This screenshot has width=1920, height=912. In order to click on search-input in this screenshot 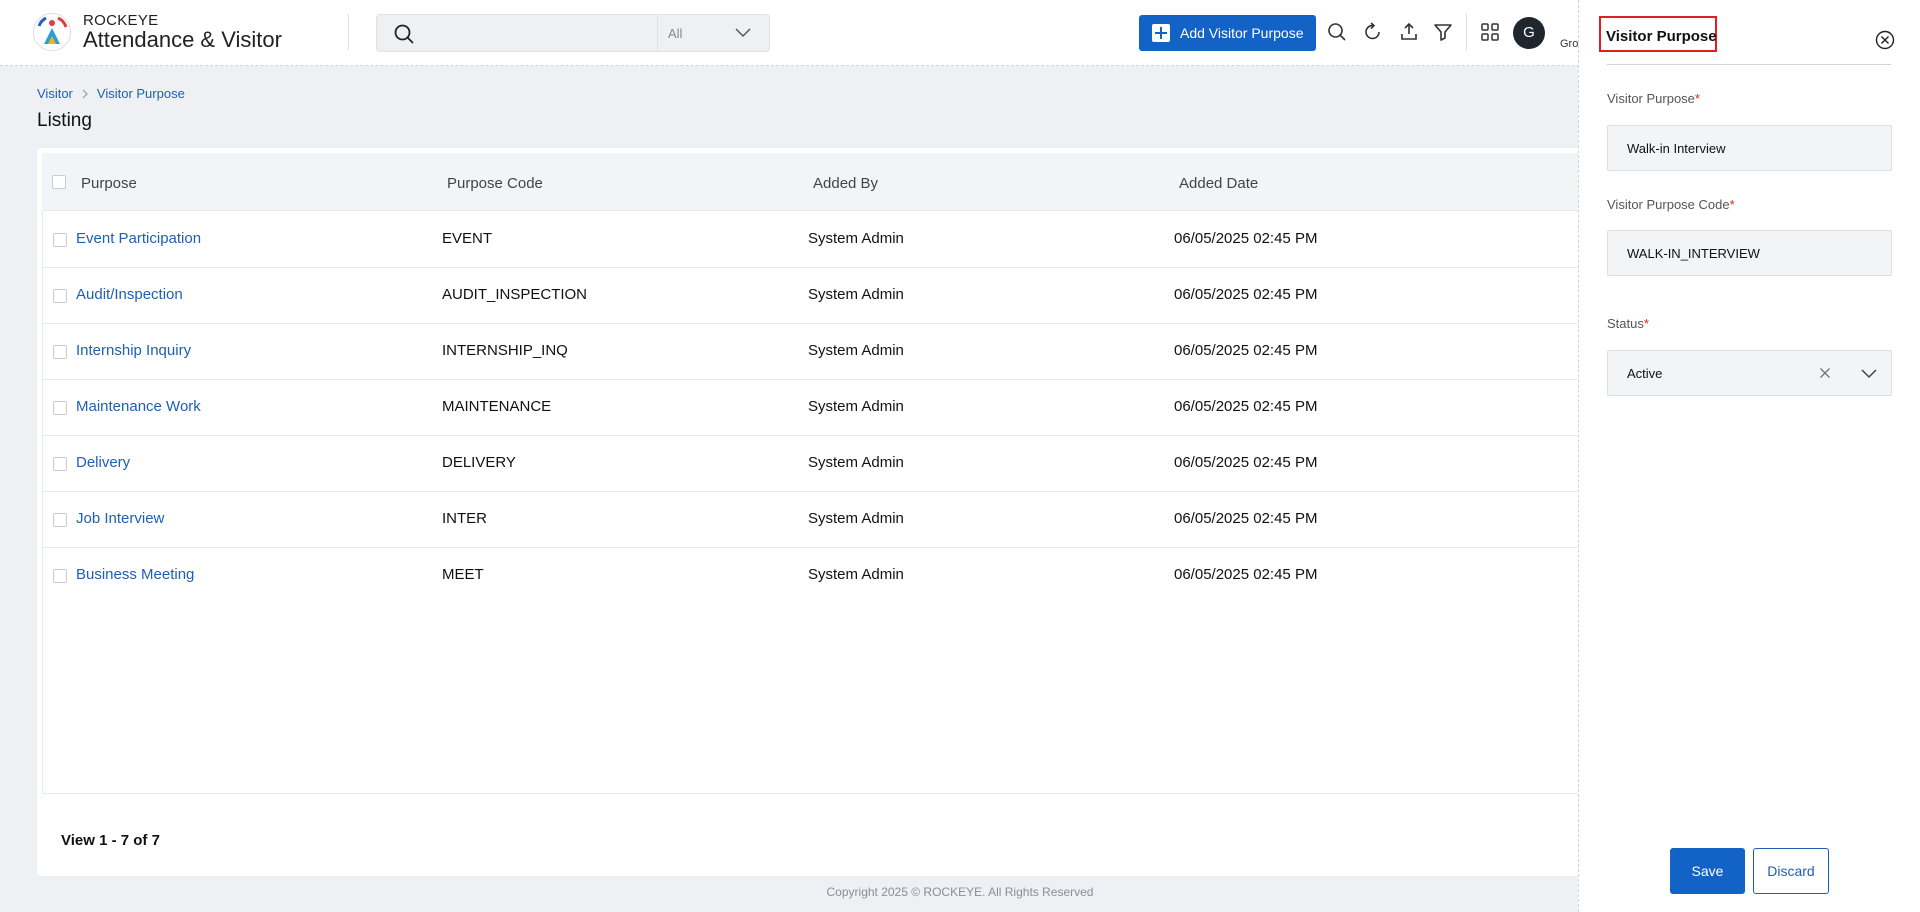, I will do `click(550, 33)`.